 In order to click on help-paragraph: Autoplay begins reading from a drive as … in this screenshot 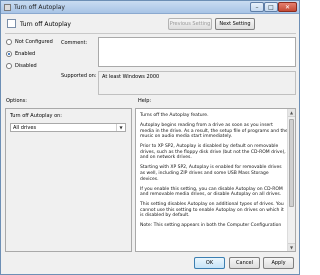, I will do `click(214, 131)`.